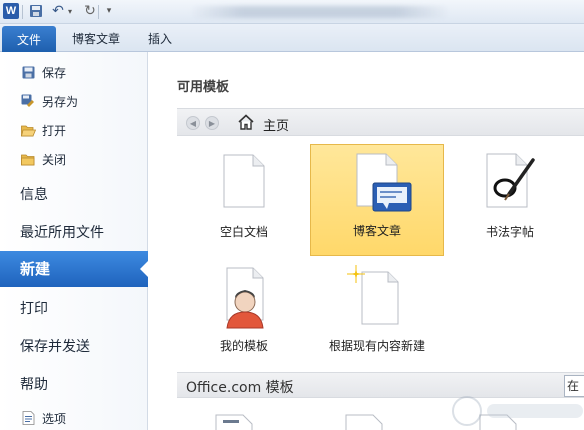  I want to click on nav-item-save: 保存, so click(43, 72).